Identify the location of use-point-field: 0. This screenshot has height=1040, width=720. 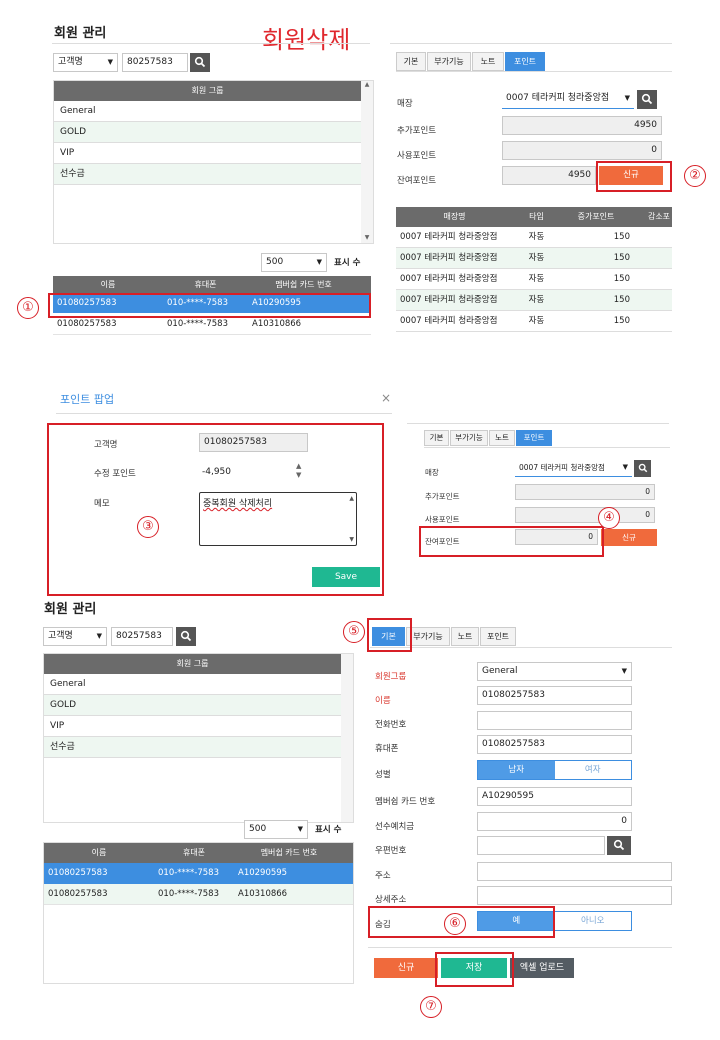
(585, 515).